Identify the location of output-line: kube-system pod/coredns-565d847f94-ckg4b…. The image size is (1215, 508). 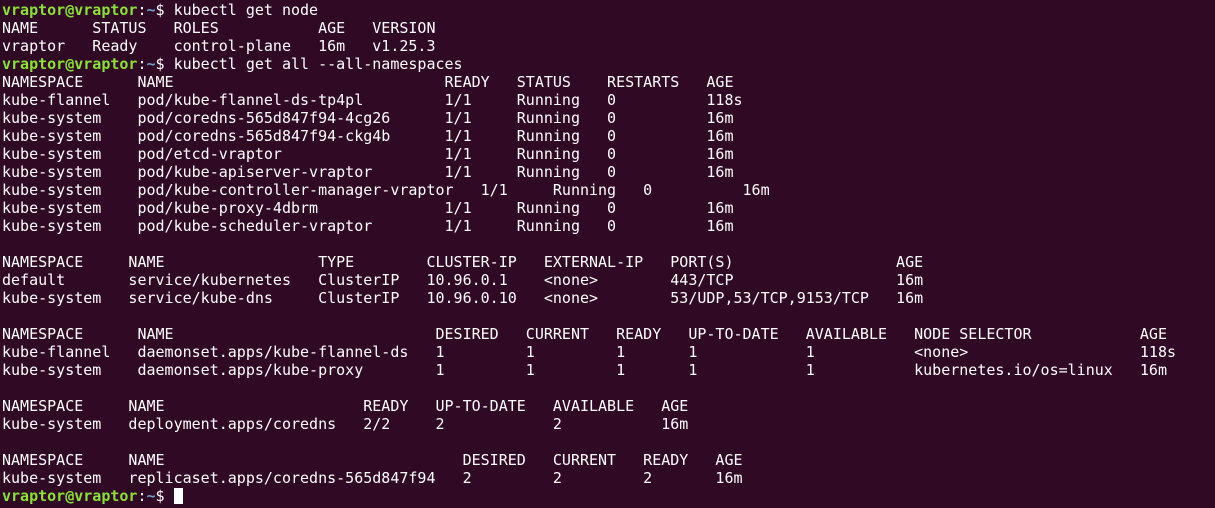
(368, 136).